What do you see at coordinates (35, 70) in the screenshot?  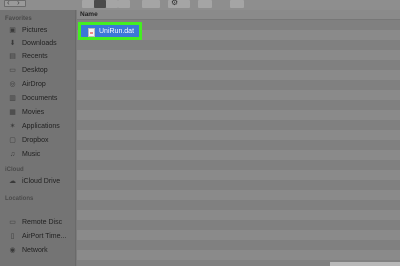 I see `sidebar-item-label: Desktop` at bounding box center [35, 70].